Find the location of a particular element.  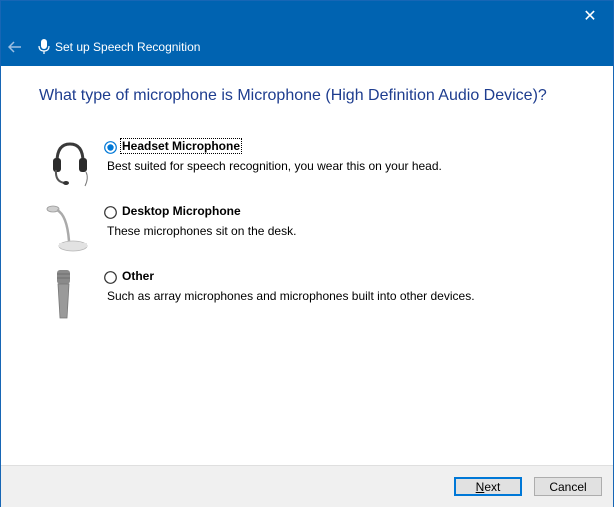

handheld-microphone-icon is located at coordinates (66, 298).